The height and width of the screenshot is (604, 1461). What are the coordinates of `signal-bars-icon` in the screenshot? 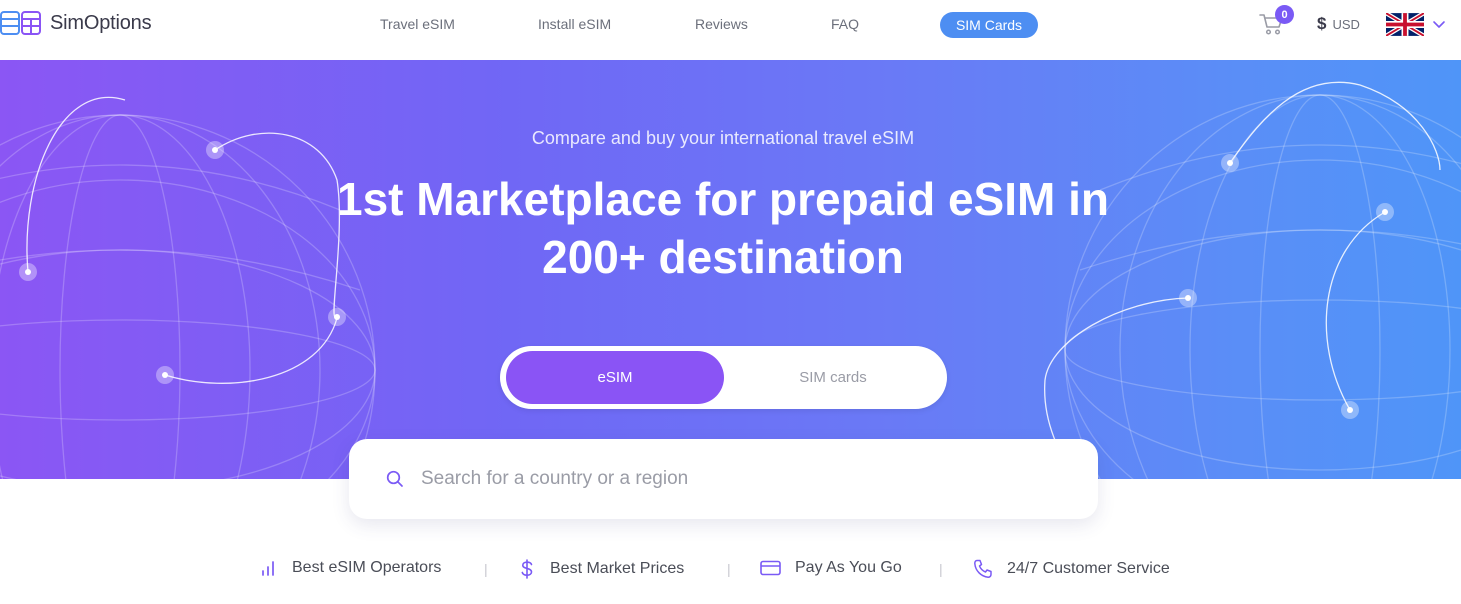 It's located at (268, 568).